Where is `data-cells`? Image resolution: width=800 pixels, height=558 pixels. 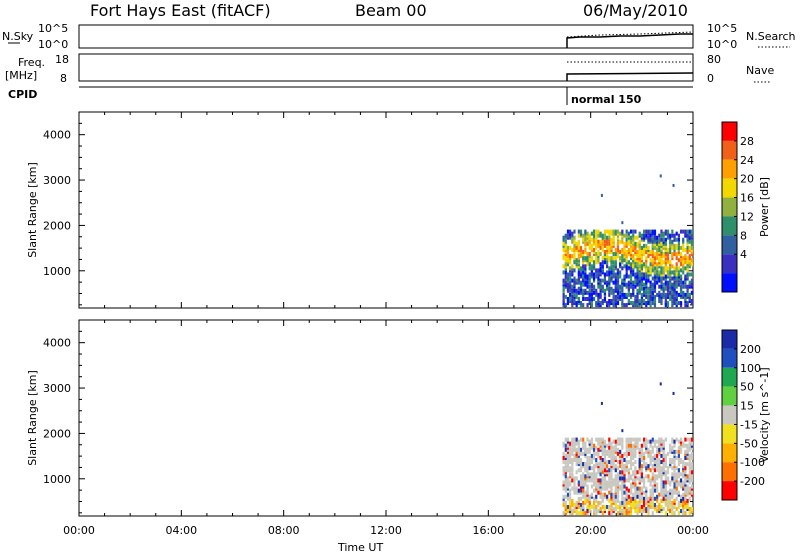 data-cells is located at coordinates (628, 449).